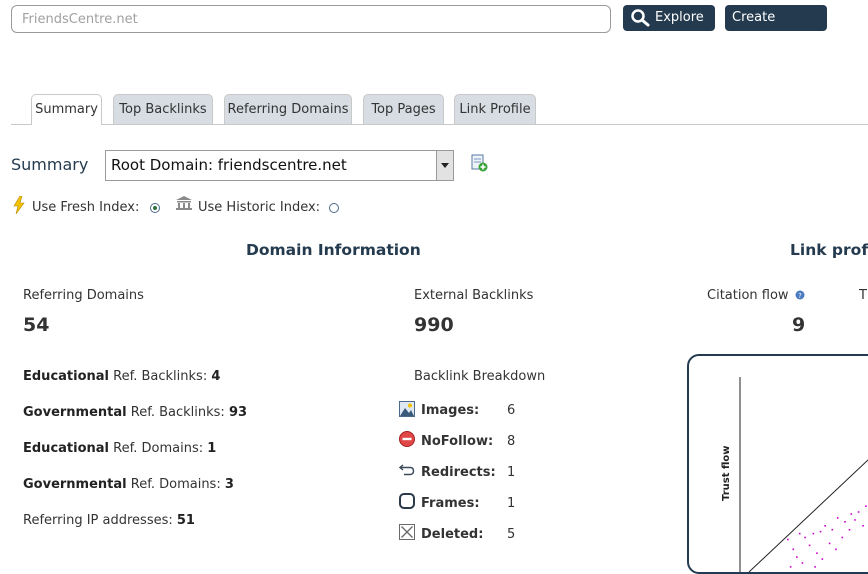 The height and width of the screenshot is (574, 868). What do you see at coordinates (640, 18) in the screenshot?
I see `search-icon` at bounding box center [640, 18].